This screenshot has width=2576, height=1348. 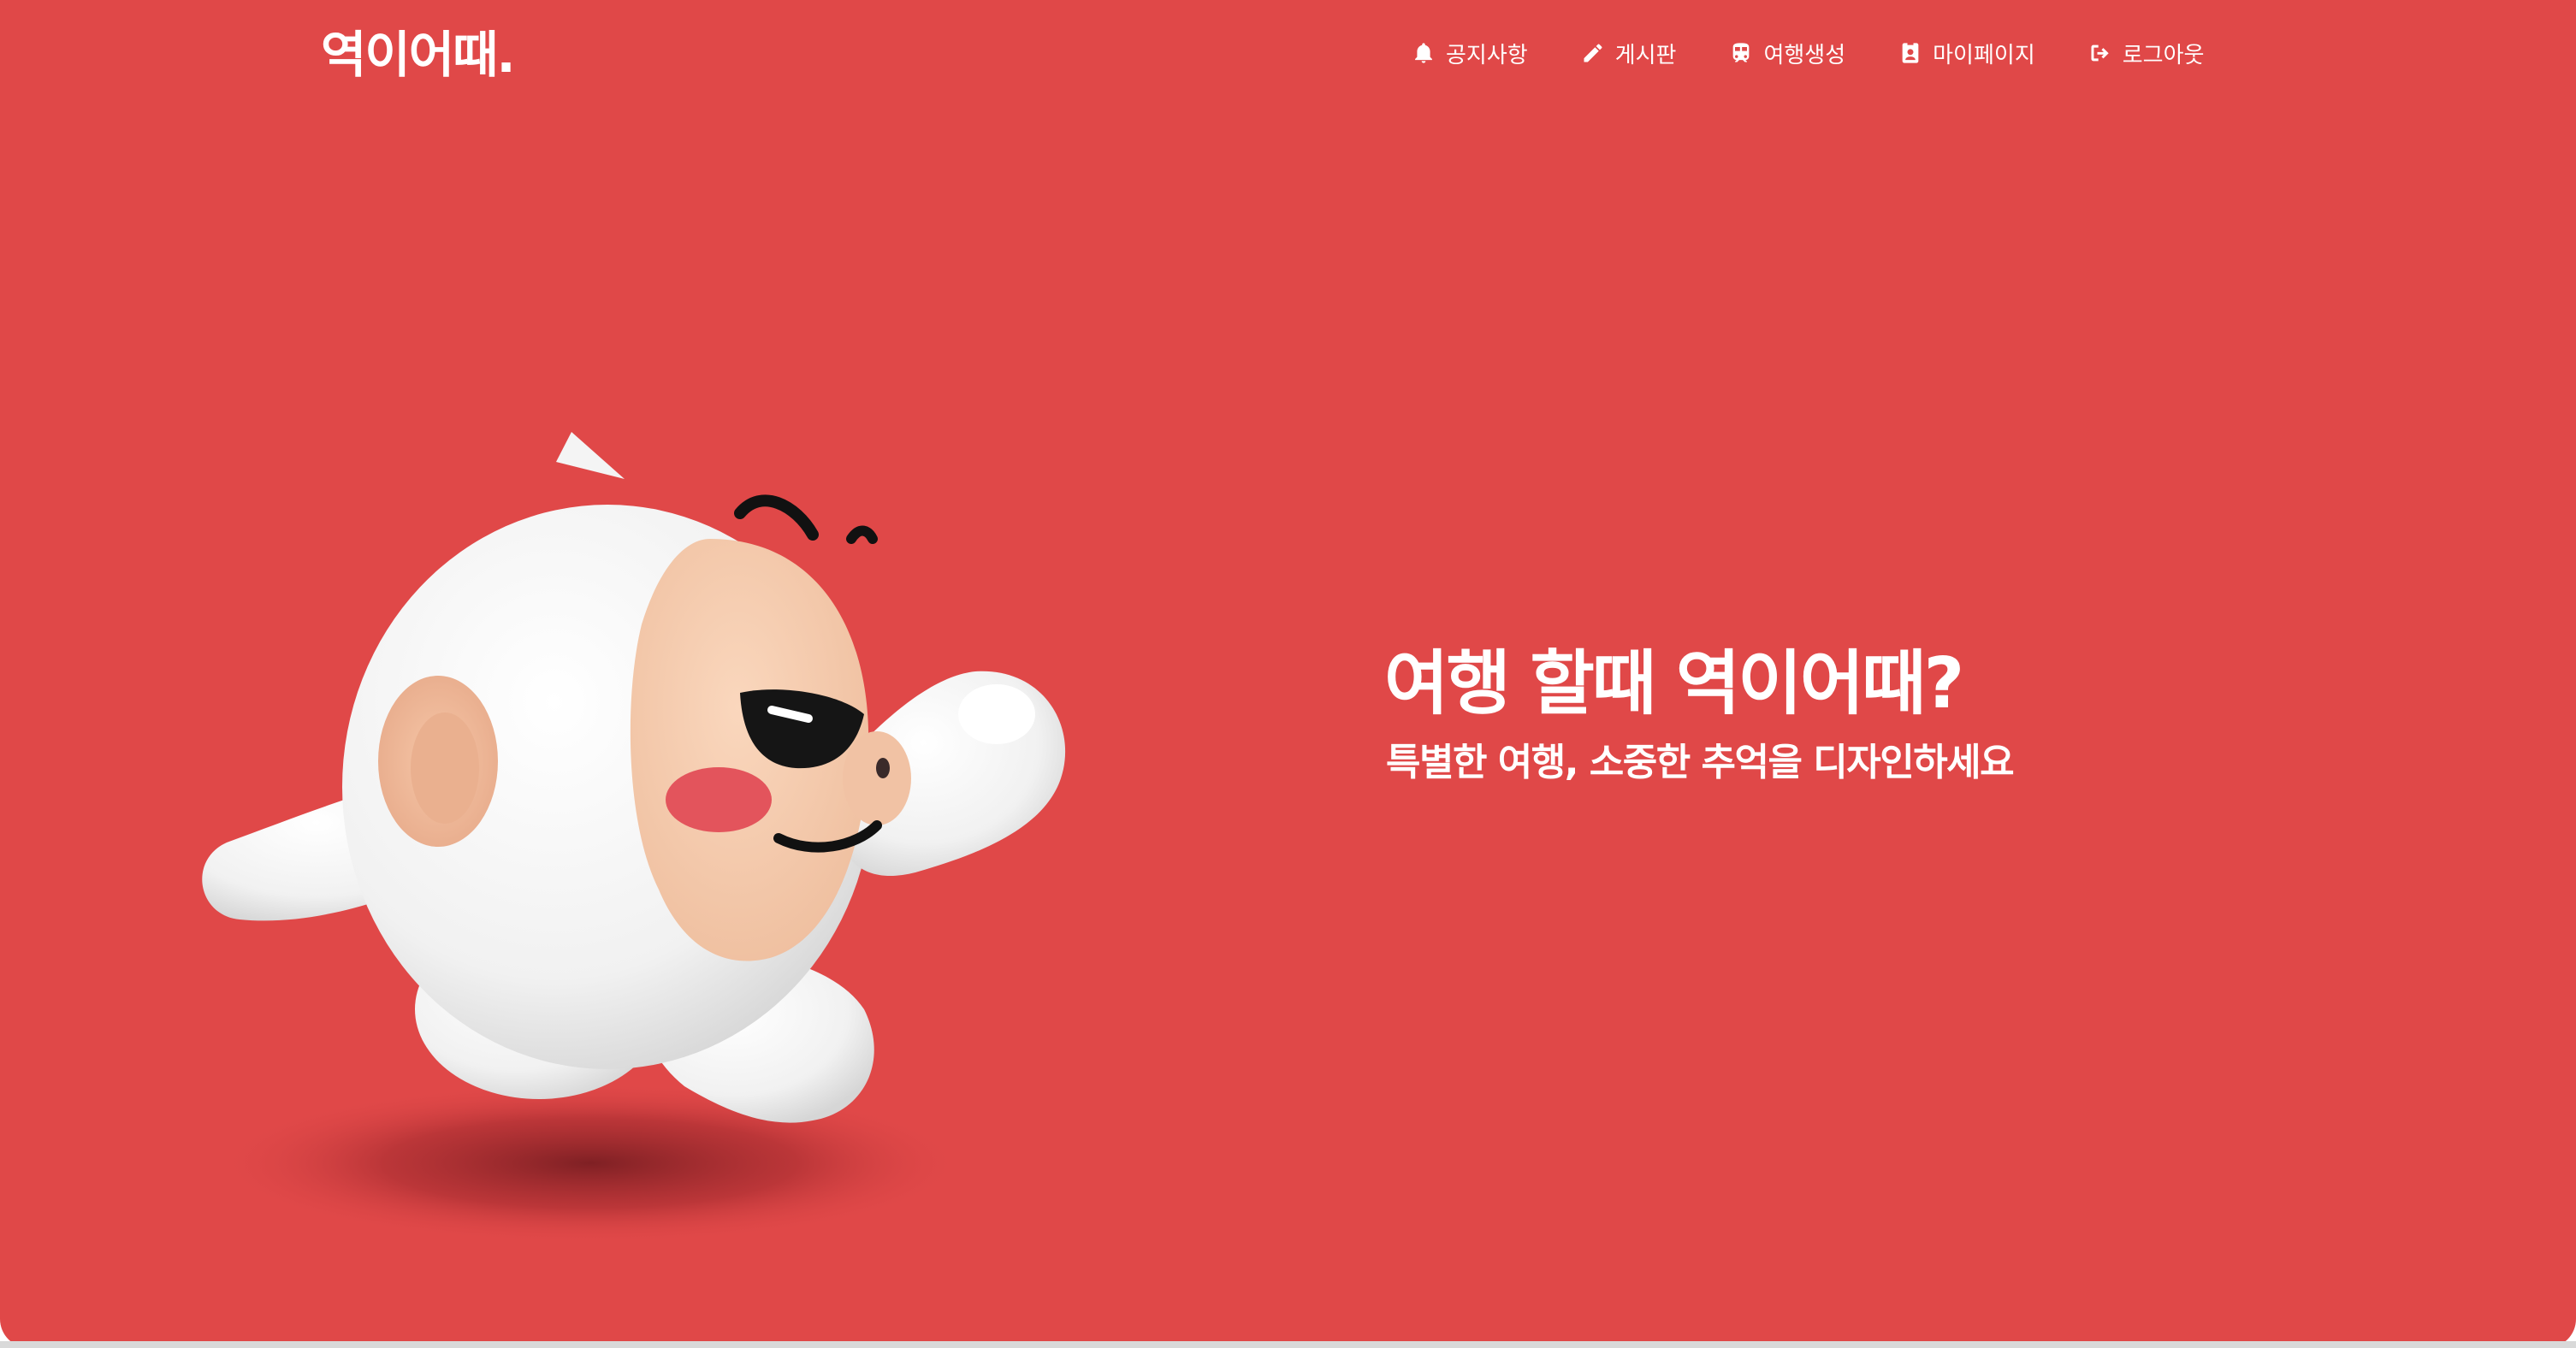 I want to click on nav-item-mypage: 마이페이지, so click(x=1967, y=53).